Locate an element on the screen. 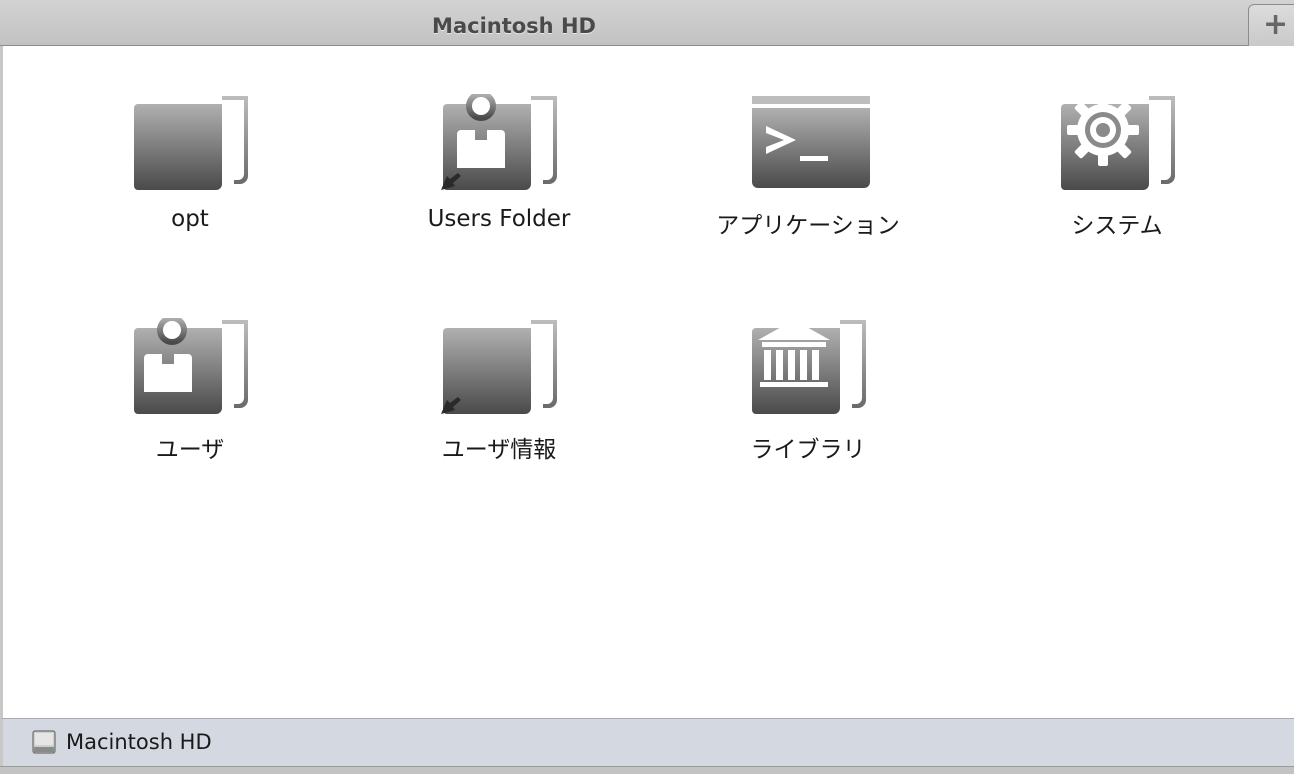 The image size is (1294, 774). item-users-folder: Users Folder is located at coordinates (499, 184).